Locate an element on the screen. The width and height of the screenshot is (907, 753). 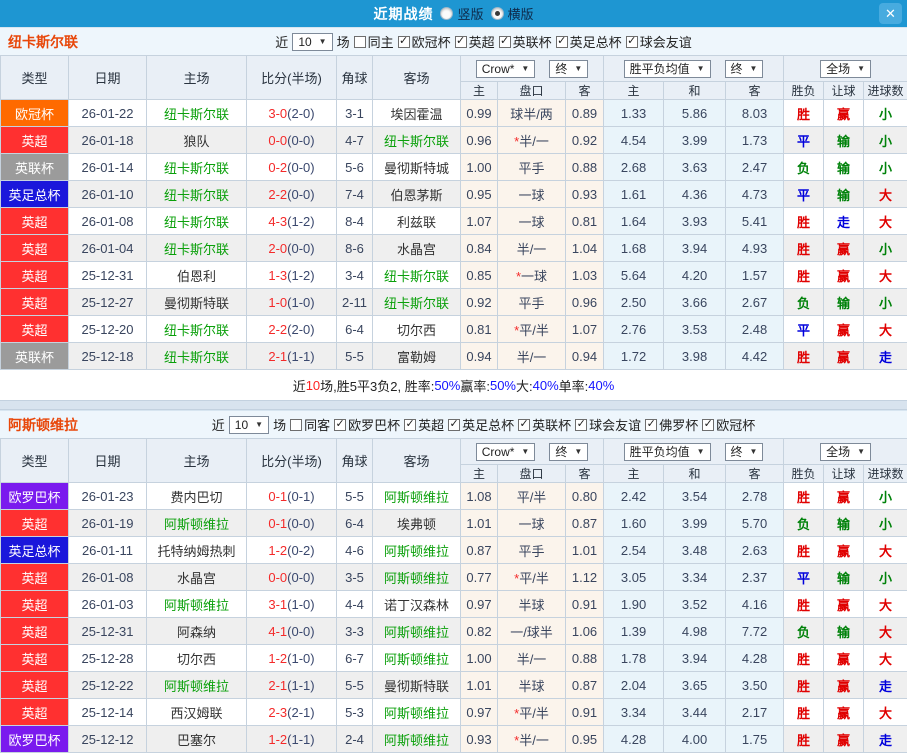
odds-away: 0.88 is located at coordinates (585, 658).